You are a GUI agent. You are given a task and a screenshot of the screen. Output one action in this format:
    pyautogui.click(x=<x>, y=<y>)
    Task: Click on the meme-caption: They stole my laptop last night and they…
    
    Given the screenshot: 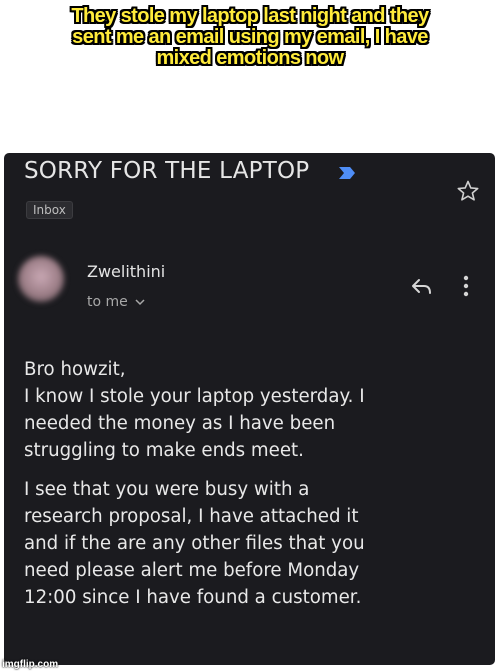 What is the action you would take?
    pyautogui.click(x=250, y=37)
    